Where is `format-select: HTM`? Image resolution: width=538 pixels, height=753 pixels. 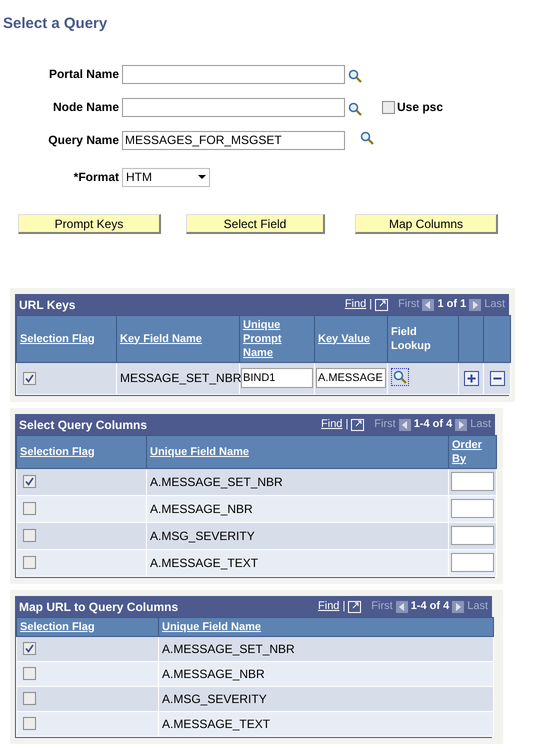
format-select: HTM is located at coordinates (166, 177).